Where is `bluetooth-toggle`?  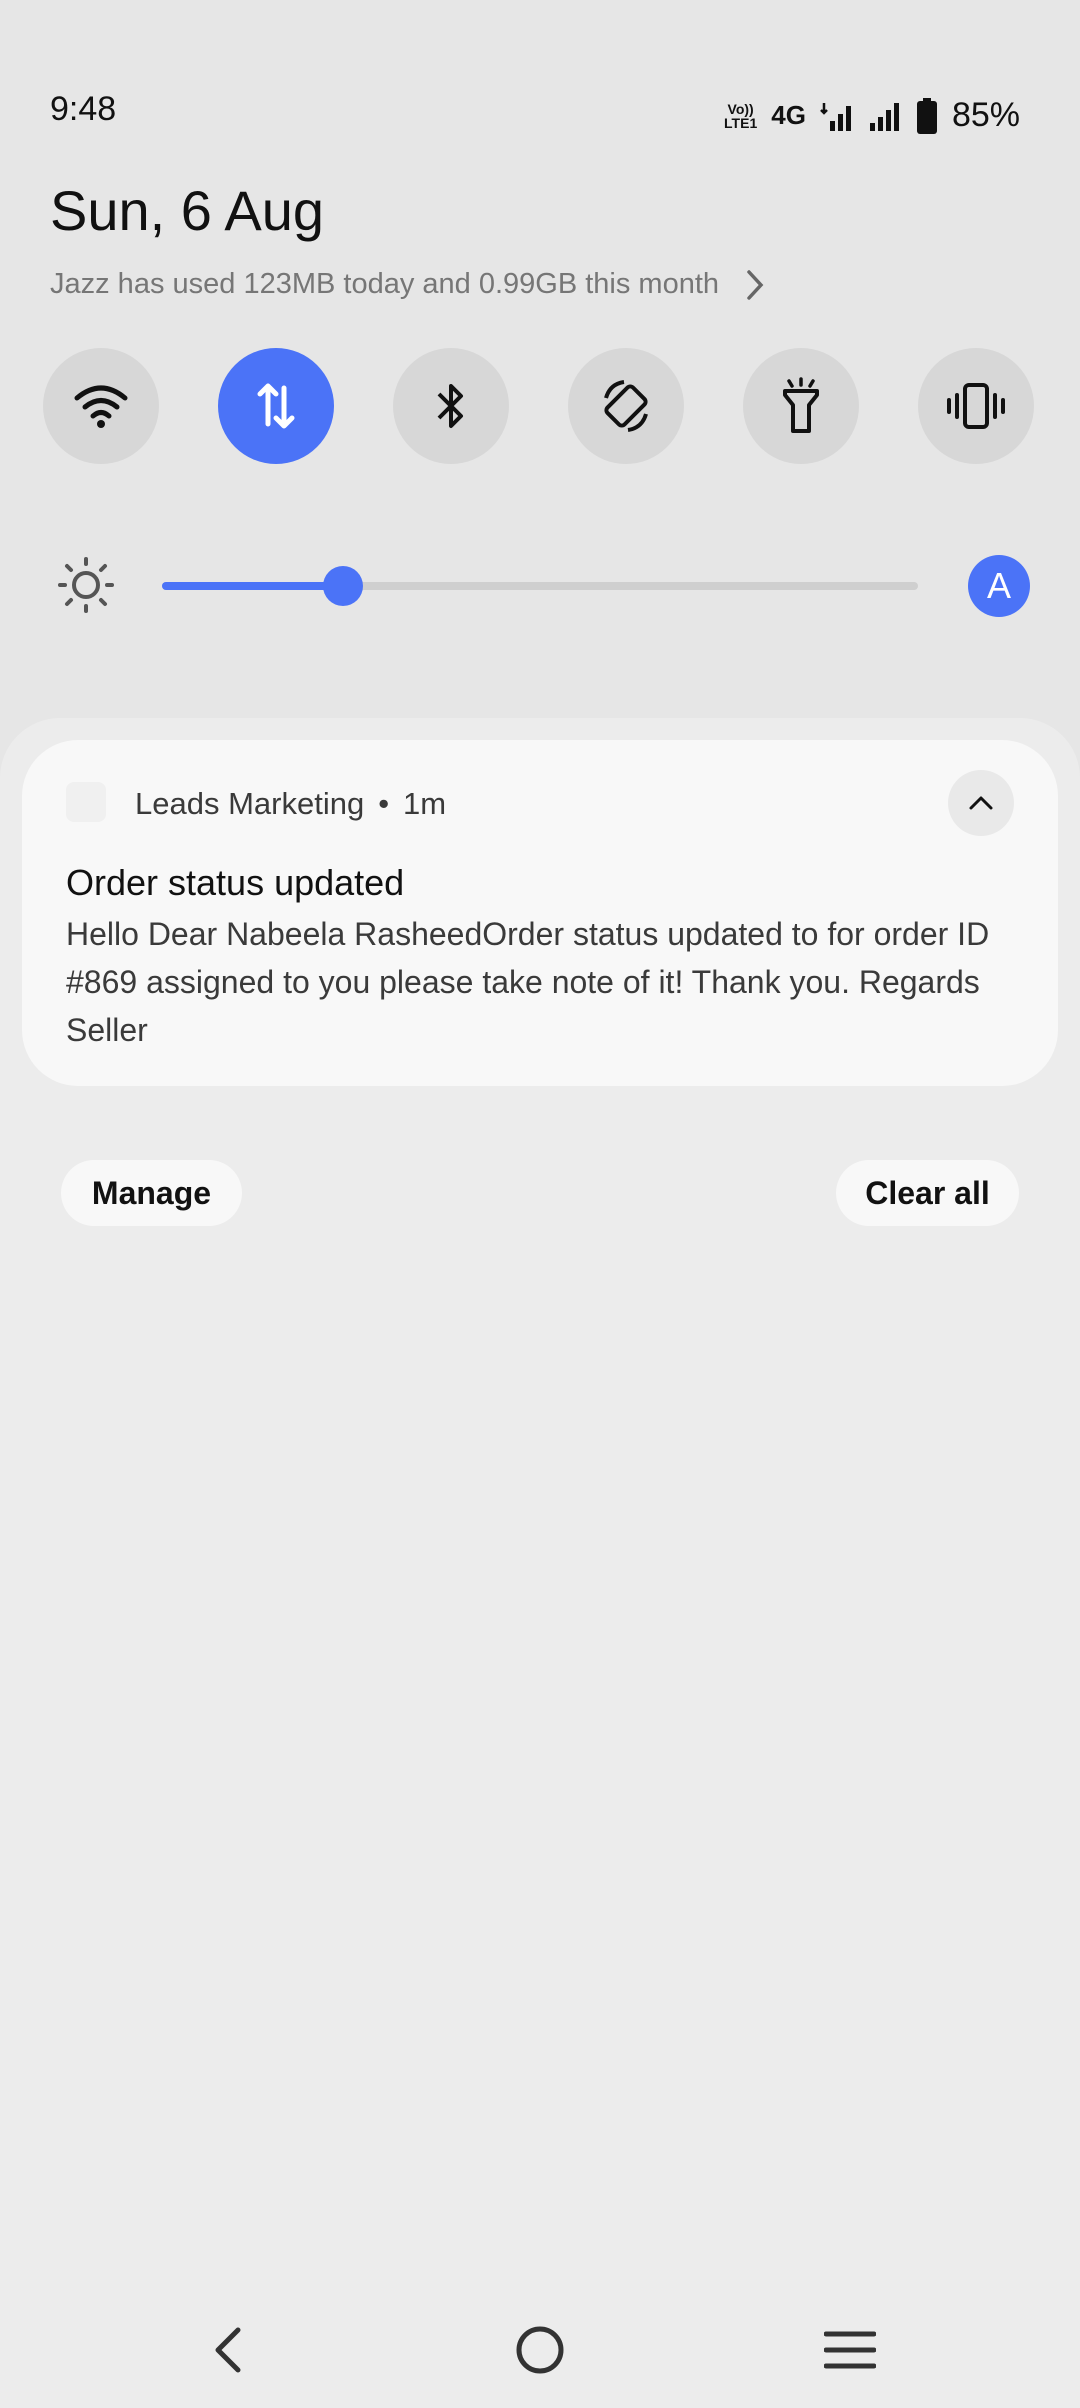 bluetooth-toggle is located at coordinates (451, 406).